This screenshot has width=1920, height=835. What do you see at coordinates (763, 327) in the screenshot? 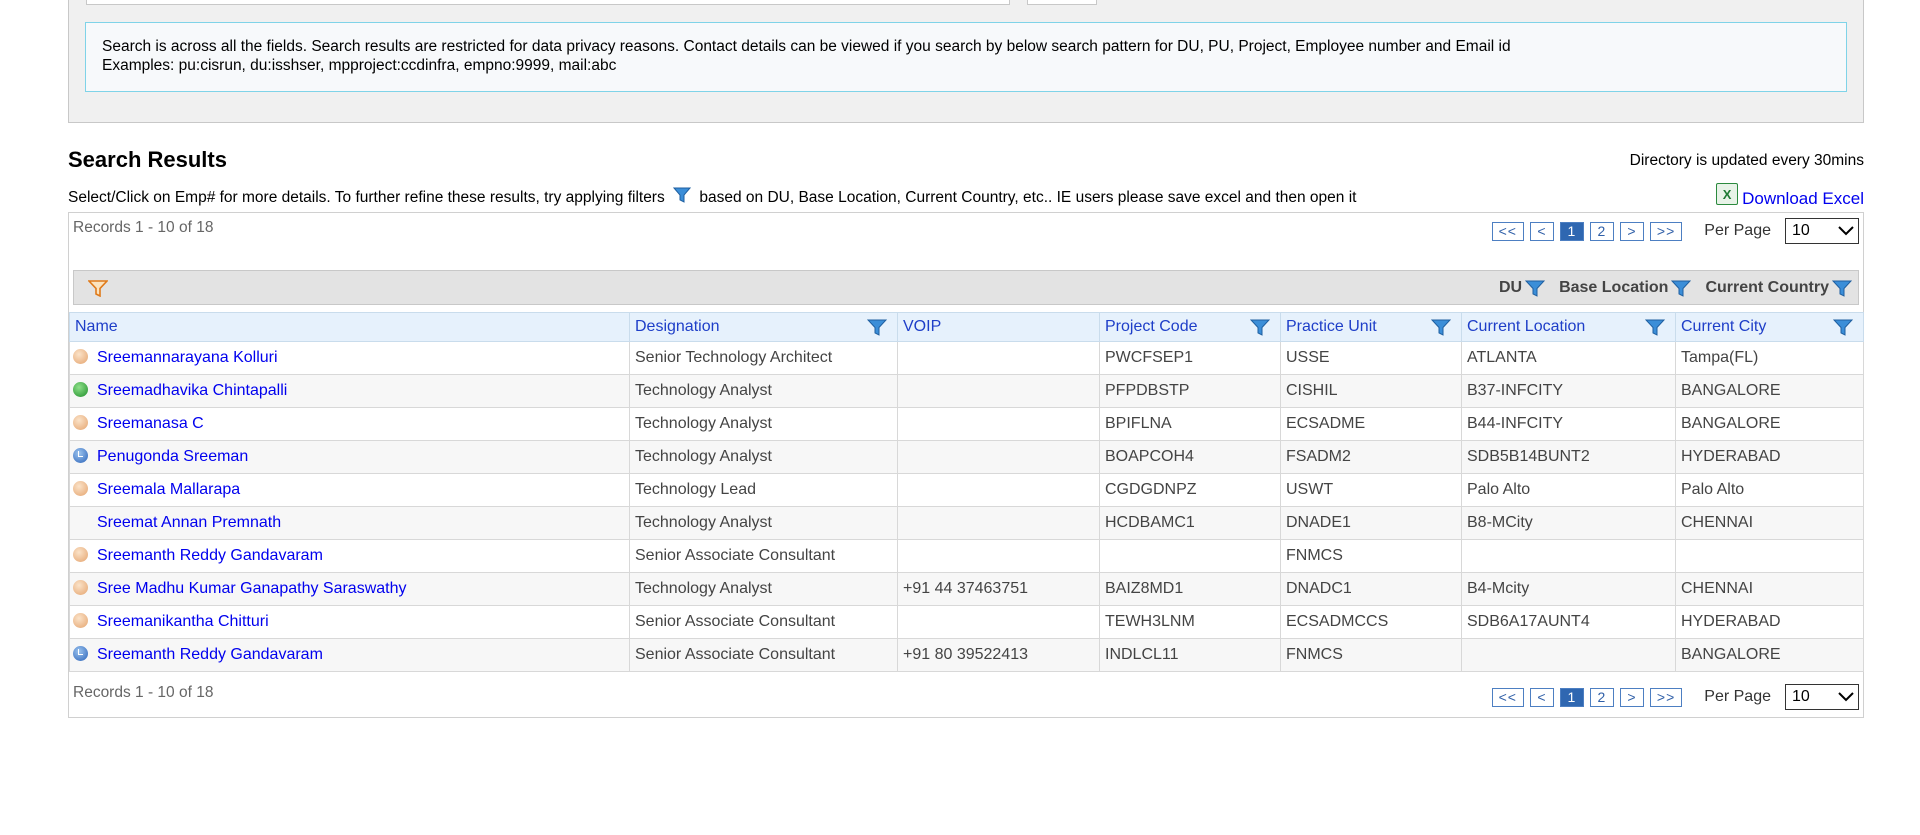
I see `col-header-designation: Designation` at bounding box center [763, 327].